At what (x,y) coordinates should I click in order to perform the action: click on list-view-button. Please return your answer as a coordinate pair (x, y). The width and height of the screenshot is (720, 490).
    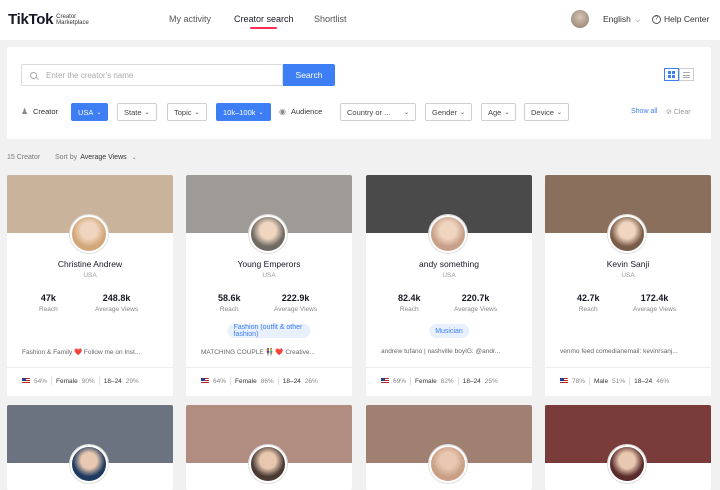
    Looking at the image, I should click on (686, 74).